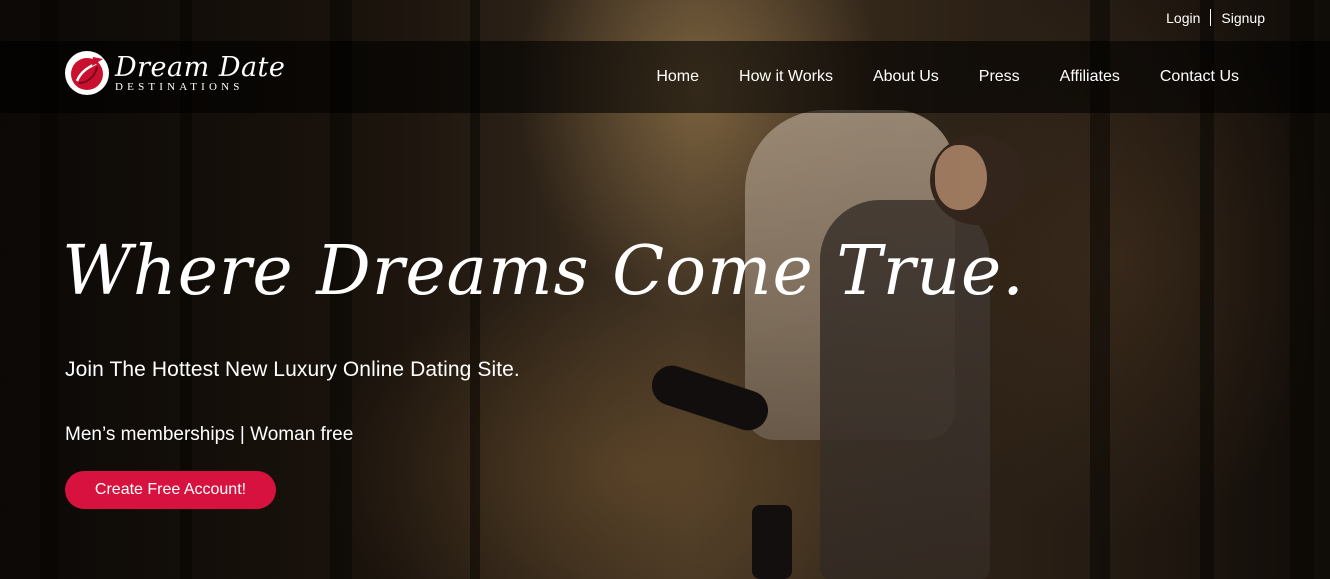 This screenshot has height=579, width=1330. What do you see at coordinates (906, 77) in the screenshot?
I see `nav-about-us: About Us` at bounding box center [906, 77].